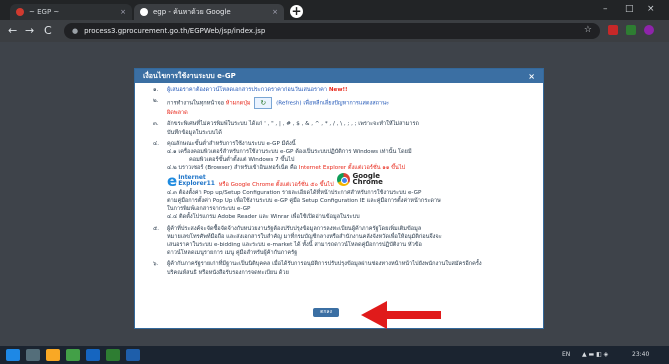  I want to click on profile-avatar-icon, so click(649, 30).